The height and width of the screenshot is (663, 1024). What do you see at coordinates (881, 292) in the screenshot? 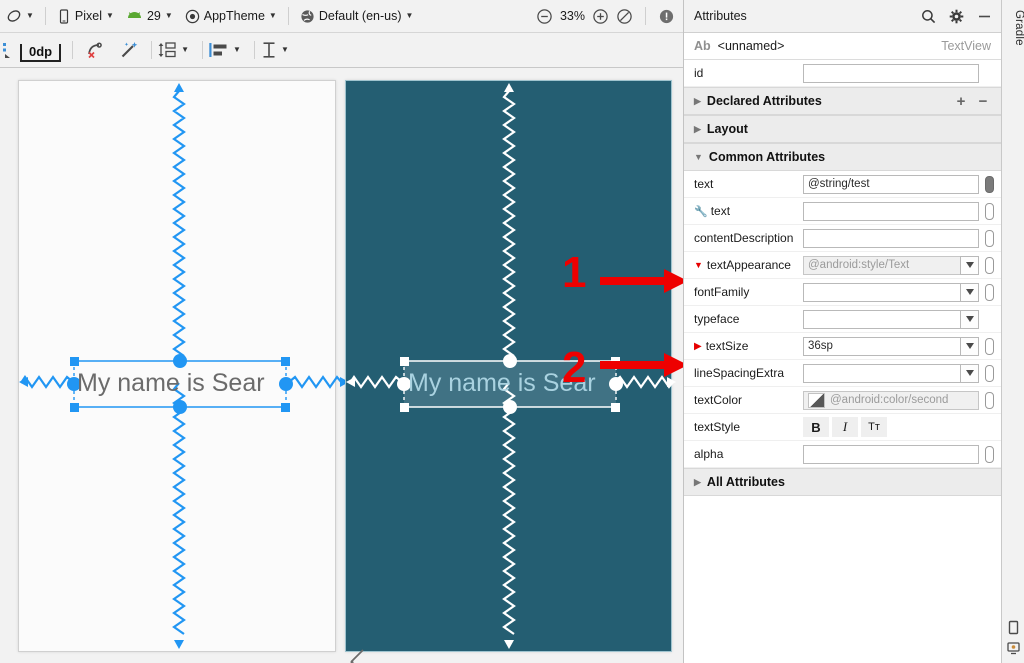
I see `fontFamily-input` at bounding box center [881, 292].